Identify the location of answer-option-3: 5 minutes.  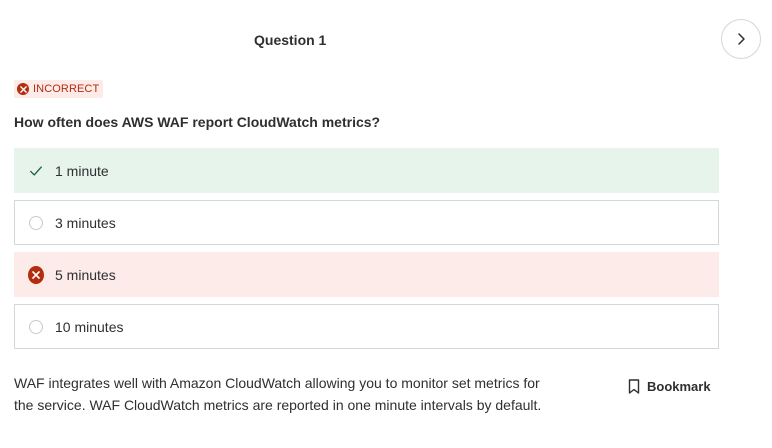
(366, 274).